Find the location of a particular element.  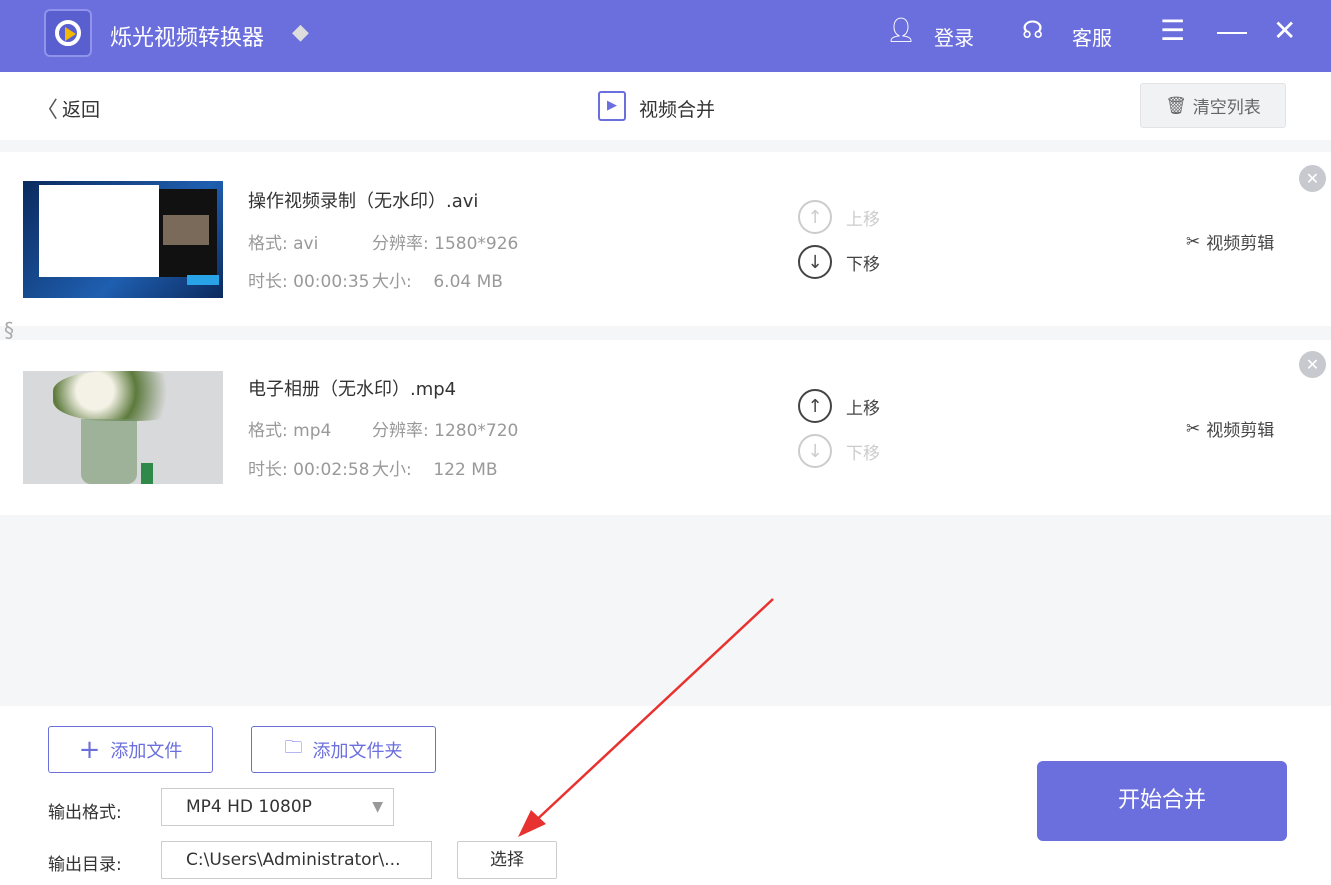

format-value: avi is located at coordinates (306, 244).